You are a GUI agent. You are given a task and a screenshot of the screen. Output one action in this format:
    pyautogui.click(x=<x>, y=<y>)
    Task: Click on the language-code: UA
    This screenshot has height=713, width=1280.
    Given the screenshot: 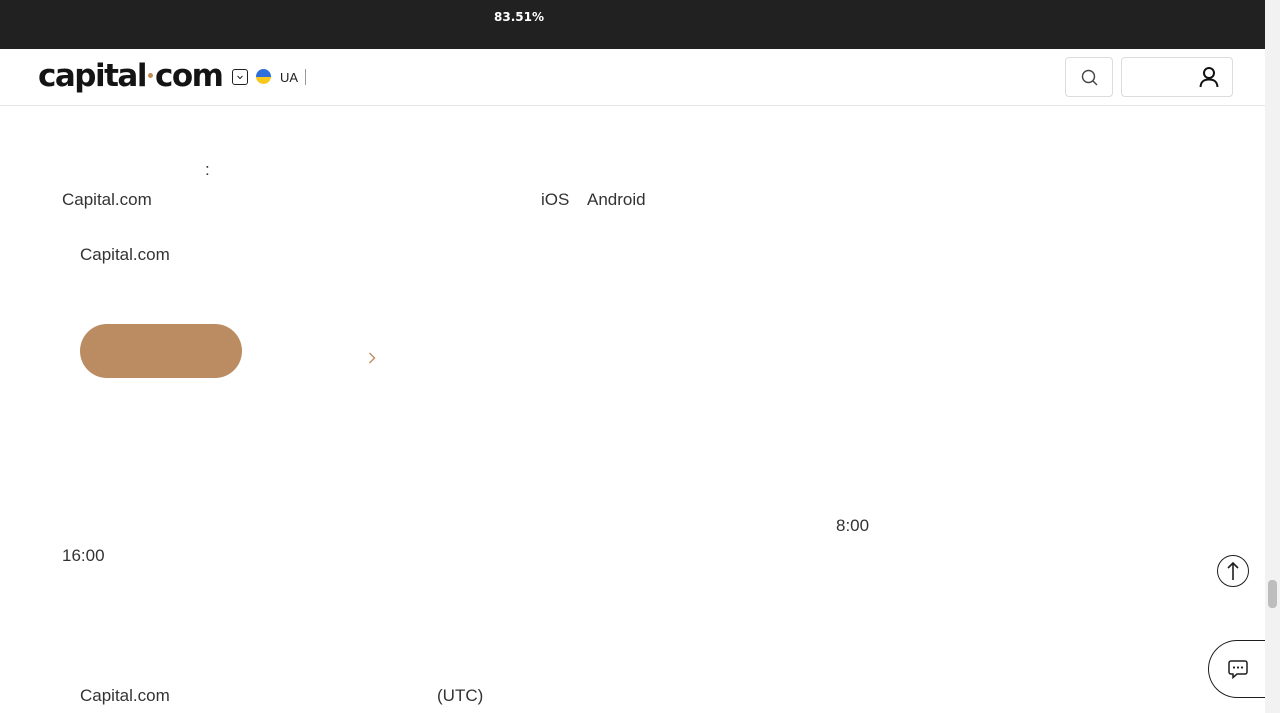 What is the action you would take?
    pyautogui.click(x=289, y=77)
    